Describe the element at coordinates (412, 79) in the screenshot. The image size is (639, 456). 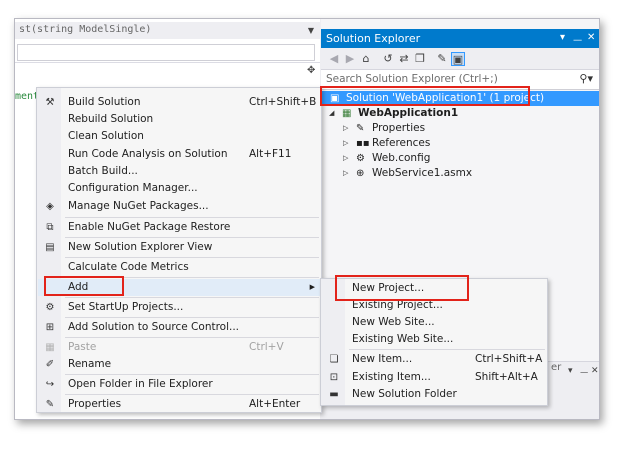
I see `search-placeholder: Search Solution Explorer (Ctrl+;)` at that location.